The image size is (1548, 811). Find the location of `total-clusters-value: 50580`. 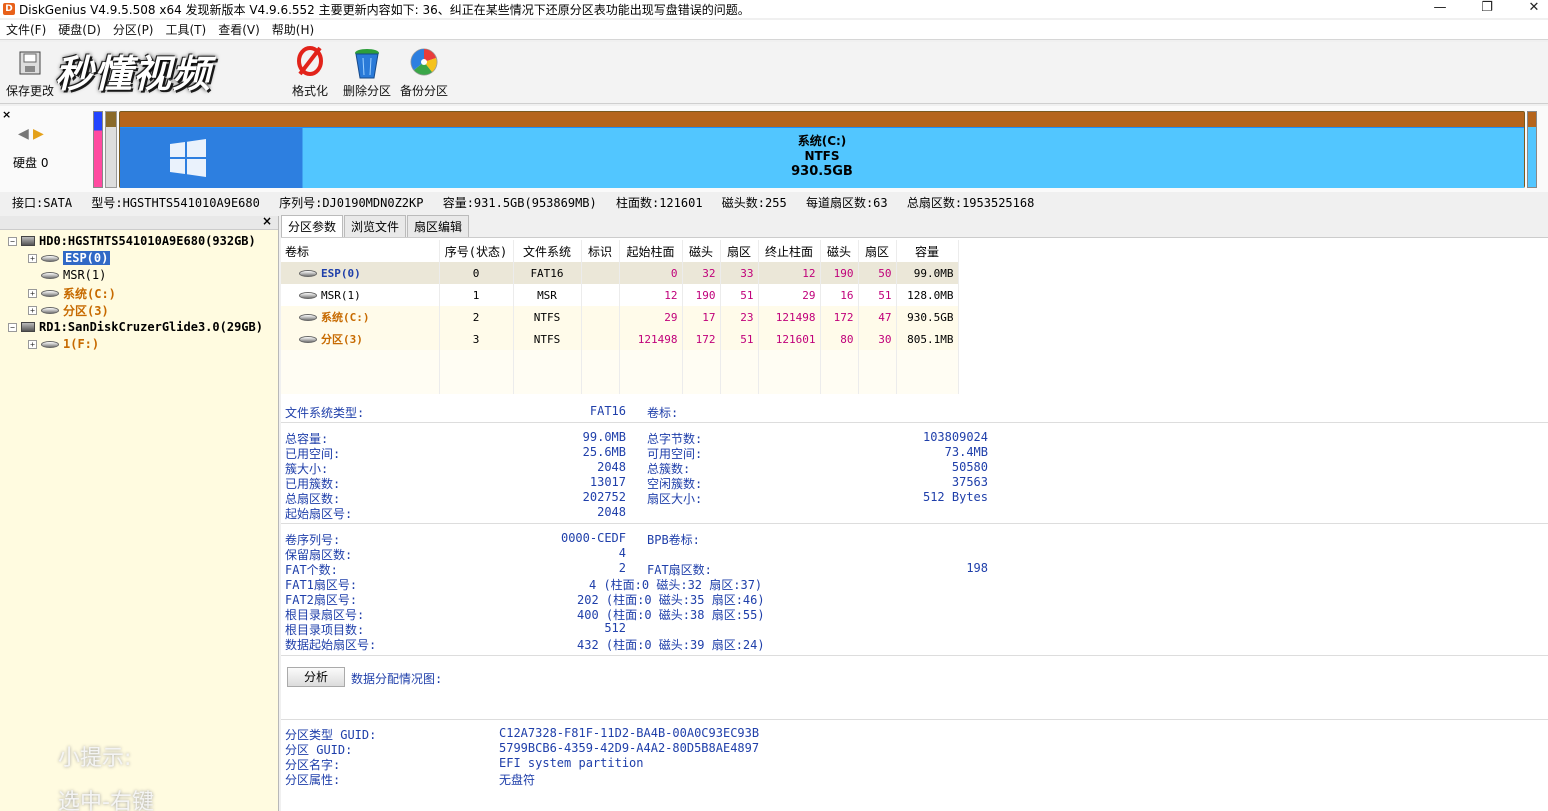

total-clusters-value: 50580 is located at coordinates (969, 467).